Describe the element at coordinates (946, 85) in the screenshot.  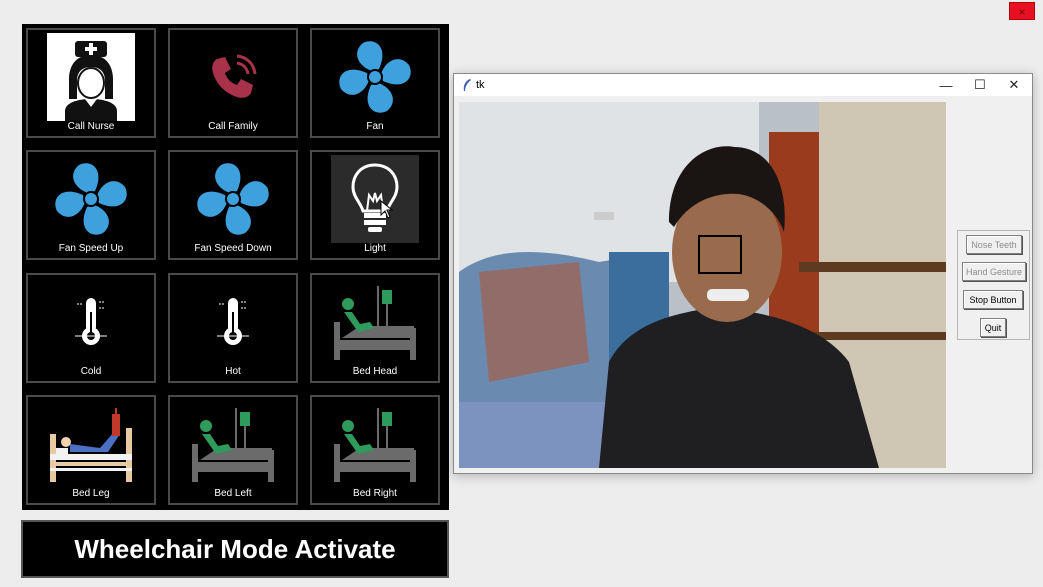
I see `minimize-button: —` at that location.